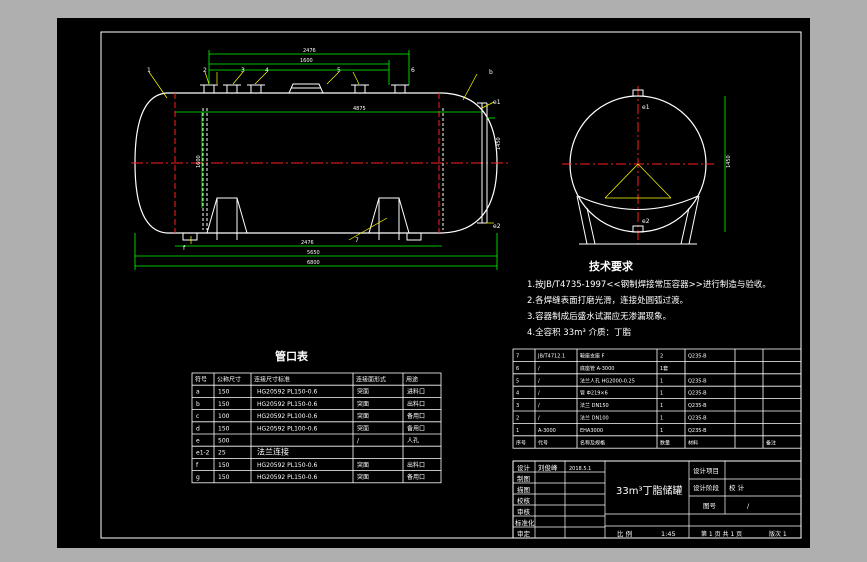 The width and height of the screenshot is (867, 562). What do you see at coordinates (412, 380) in the screenshot?
I see `nozzle-header: 用途` at bounding box center [412, 380].